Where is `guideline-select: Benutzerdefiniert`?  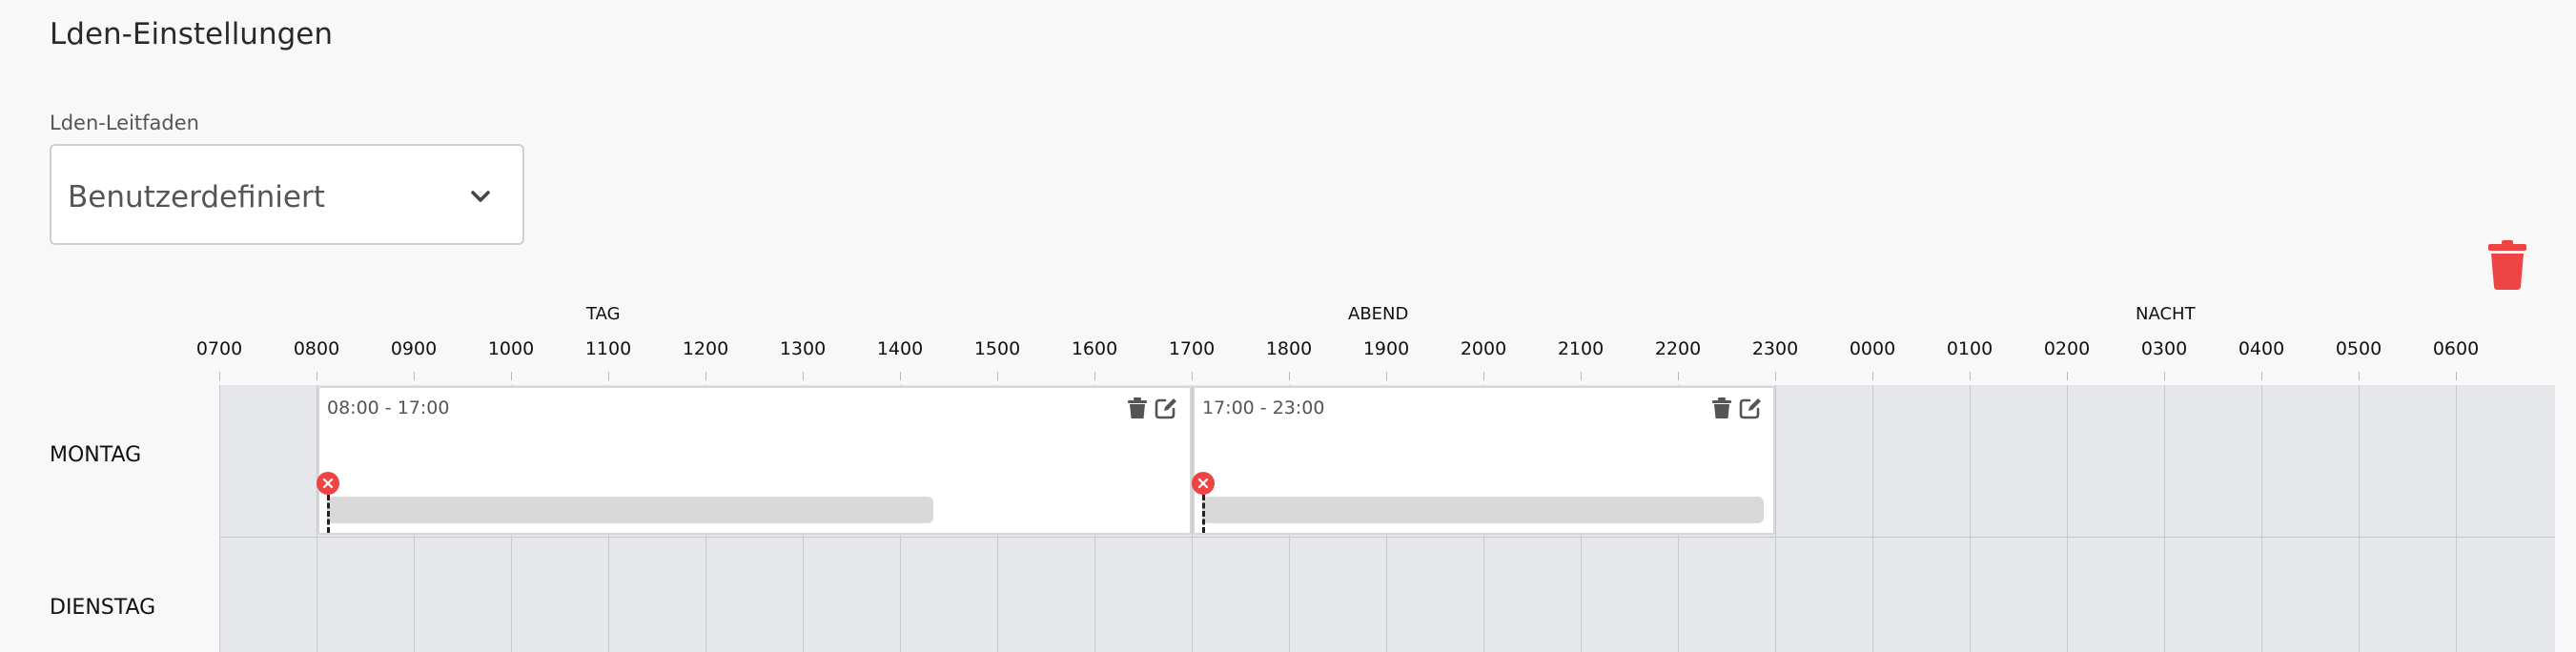
guideline-select: Benutzerdefiniert is located at coordinates (287, 194).